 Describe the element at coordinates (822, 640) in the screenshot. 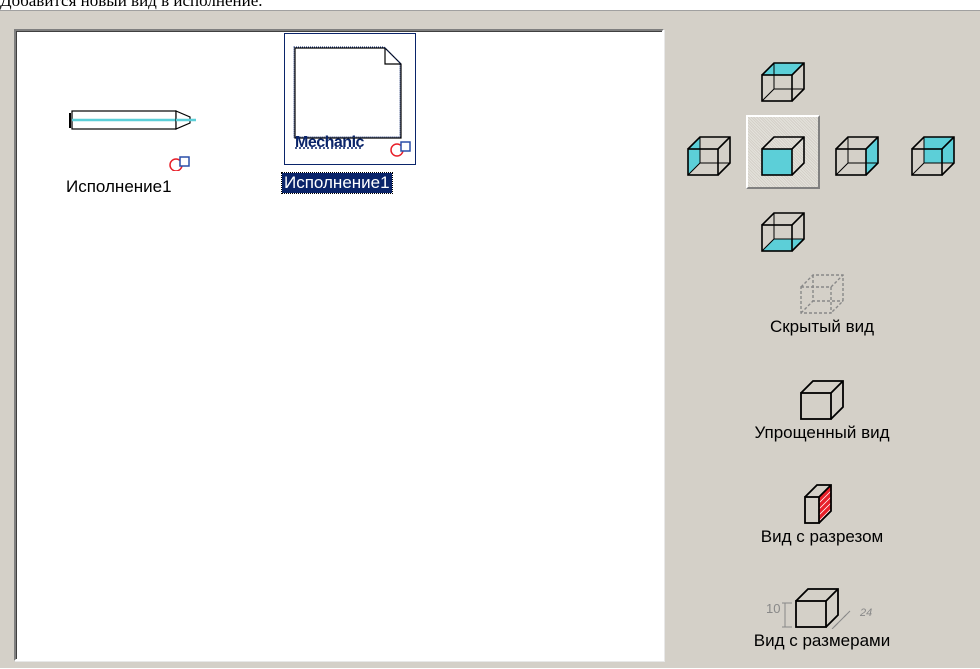

I see `dimension-view-label: Вид с размерами` at that location.